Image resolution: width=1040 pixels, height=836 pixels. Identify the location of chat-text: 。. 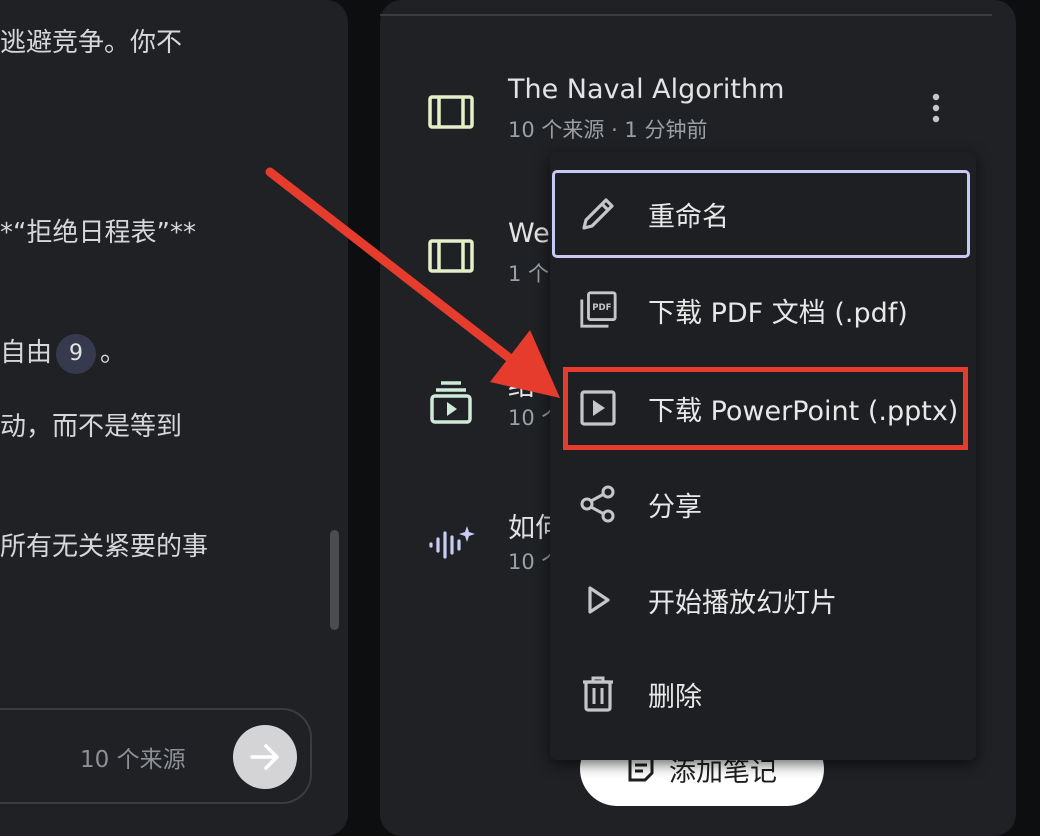
(113, 353).